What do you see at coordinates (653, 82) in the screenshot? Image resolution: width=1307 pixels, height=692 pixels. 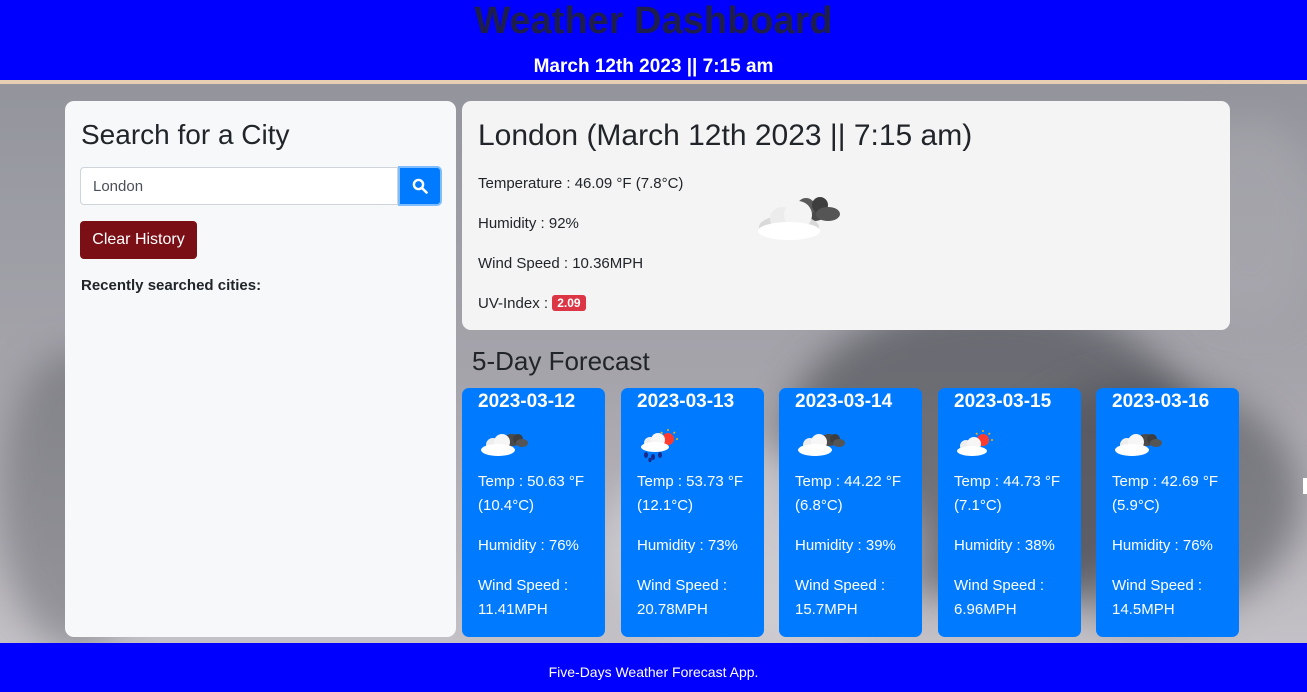 I see `header-divider` at bounding box center [653, 82].